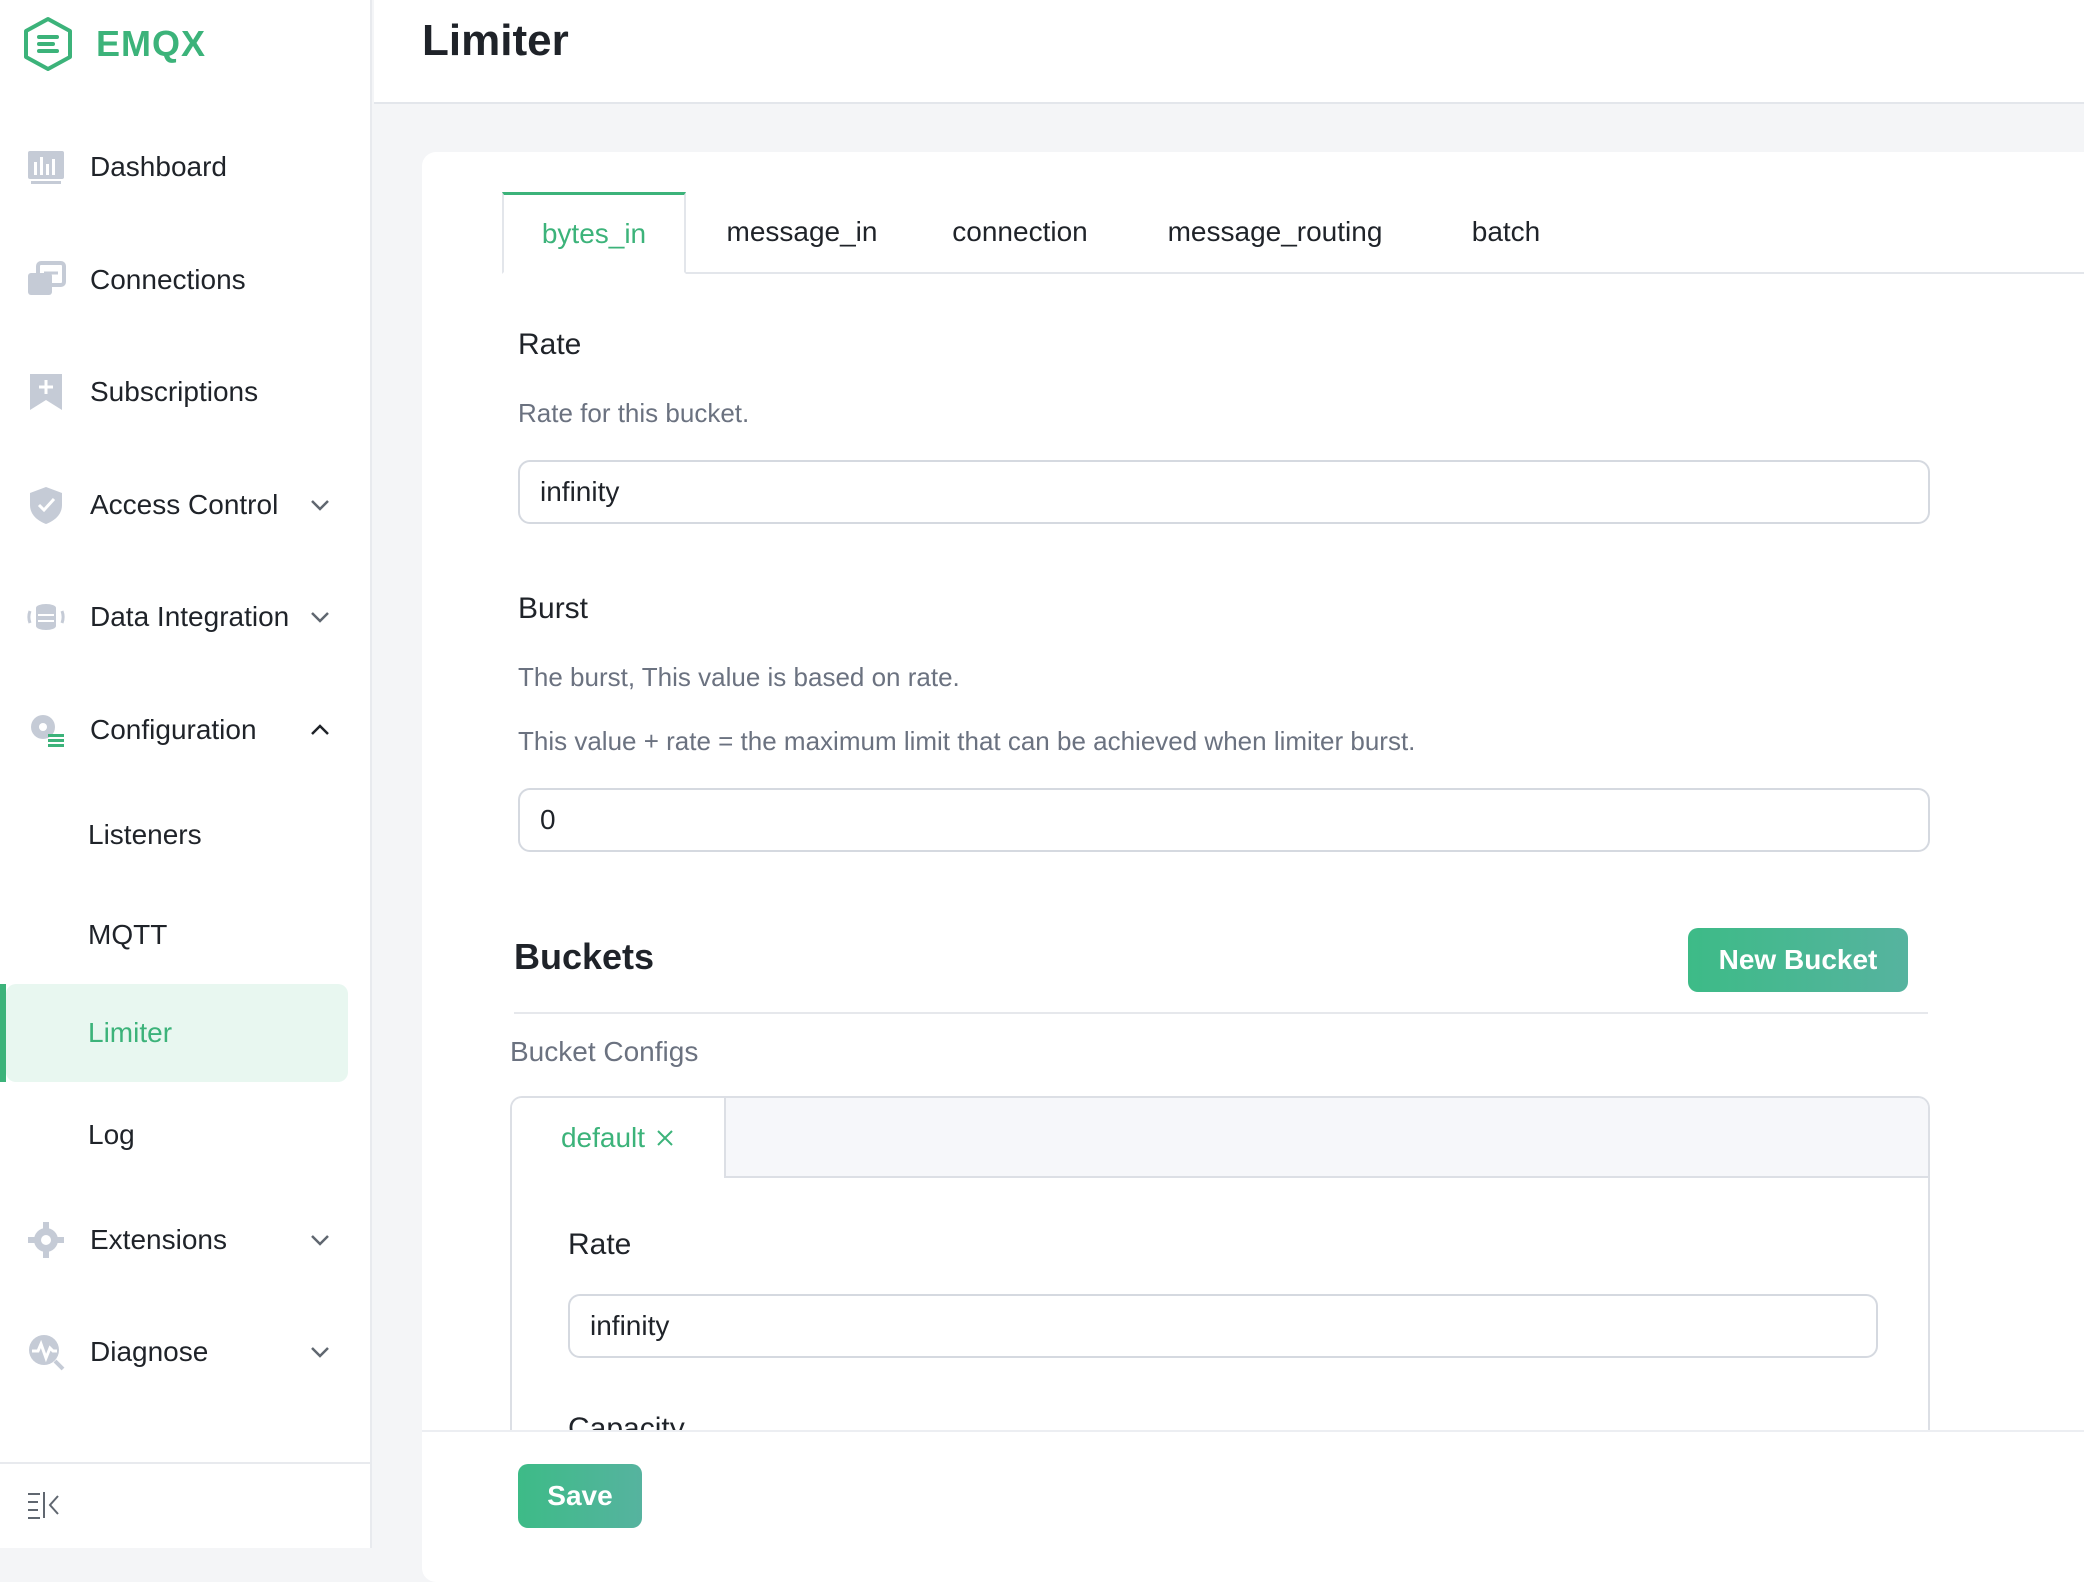 The image size is (2084, 1582). What do you see at coordinates (600, 1244) in the screenshot?
I see `bucket-rate-label: Rate` at bounding box center [600, 1244].